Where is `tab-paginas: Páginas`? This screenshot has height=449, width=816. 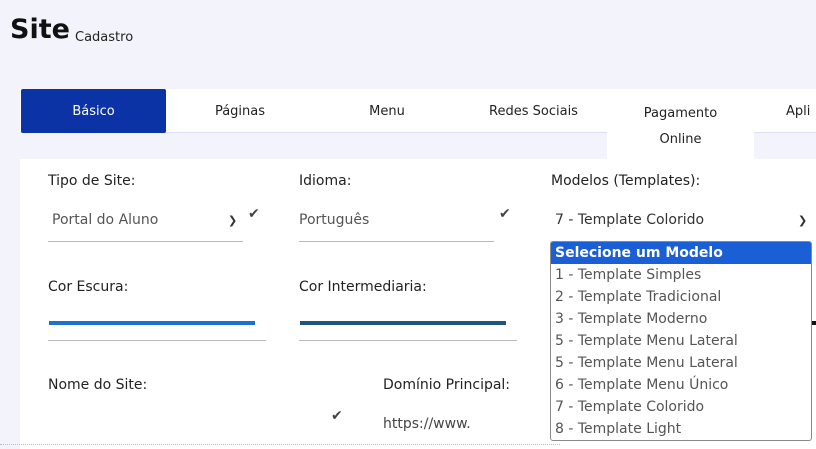
tab-paginas: Páginas is located at coordinates (240, 111).